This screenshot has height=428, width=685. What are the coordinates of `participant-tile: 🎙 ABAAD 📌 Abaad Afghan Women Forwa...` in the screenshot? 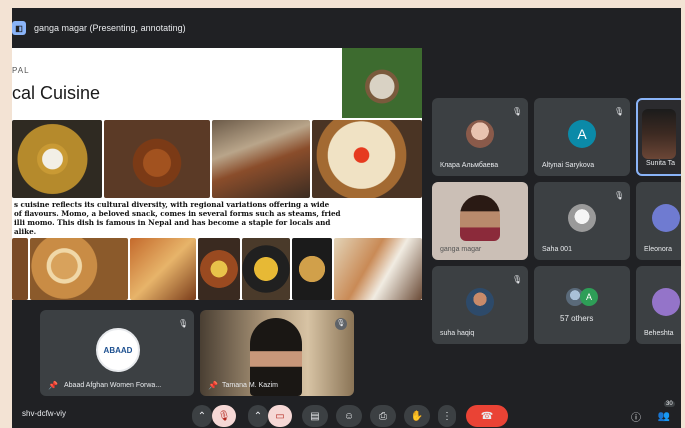 It's located at (117, 353).